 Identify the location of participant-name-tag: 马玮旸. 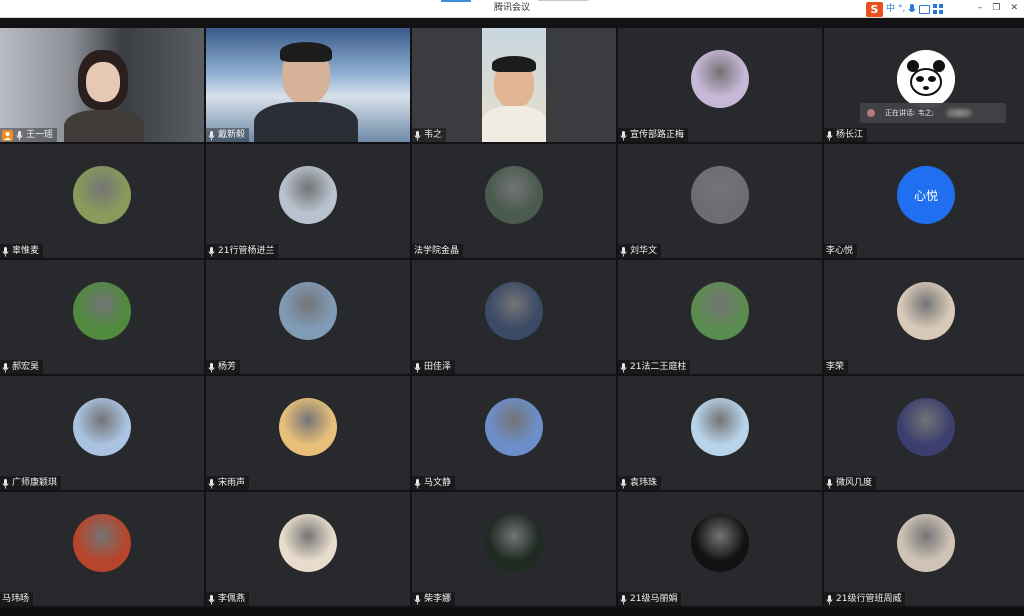
(17, 599).